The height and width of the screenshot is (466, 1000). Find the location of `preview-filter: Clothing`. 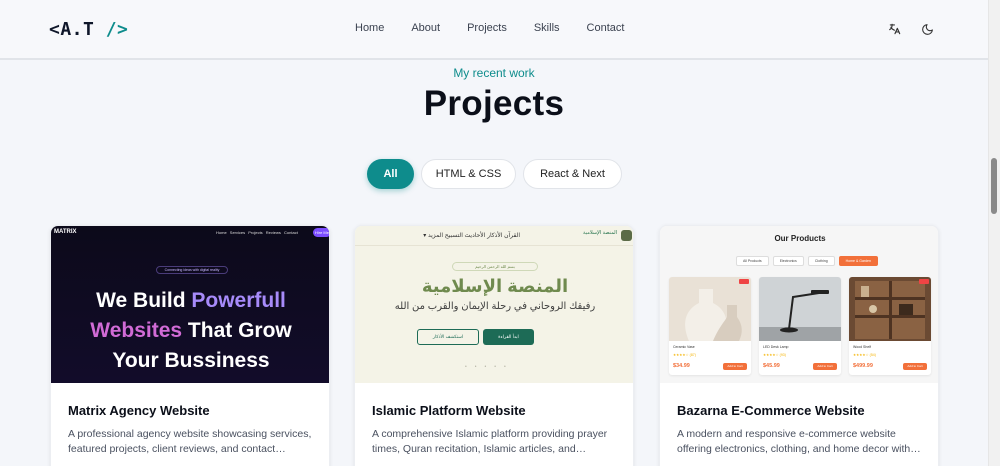

preview-filter: Clothing is located at coordinates (821, 261).